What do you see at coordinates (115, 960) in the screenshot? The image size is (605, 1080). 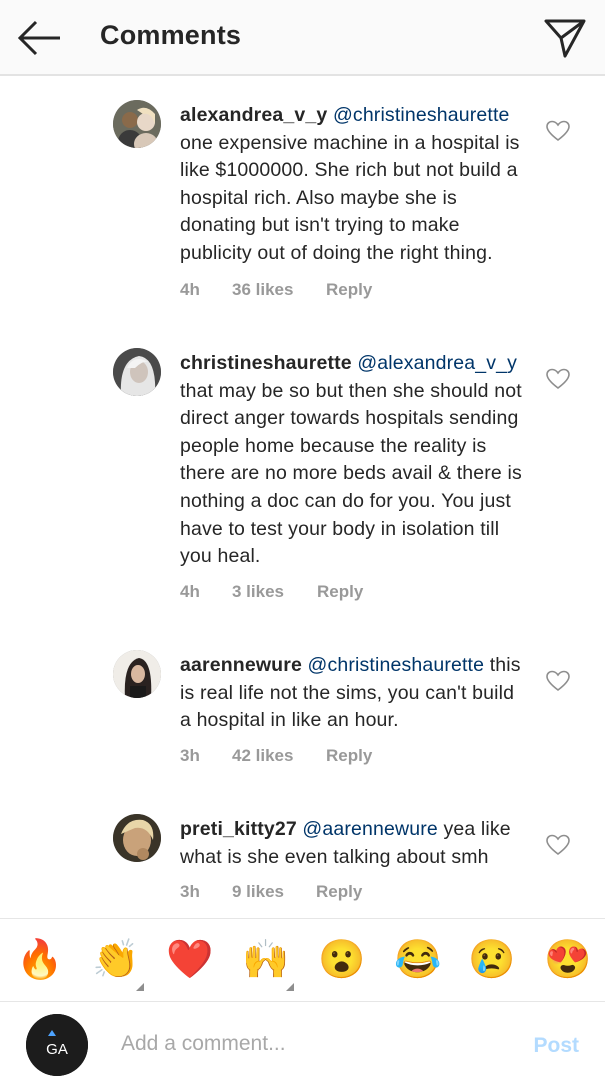 I see `clapping-hands-emoji-button: 👏` at bounding box center [115, 960].